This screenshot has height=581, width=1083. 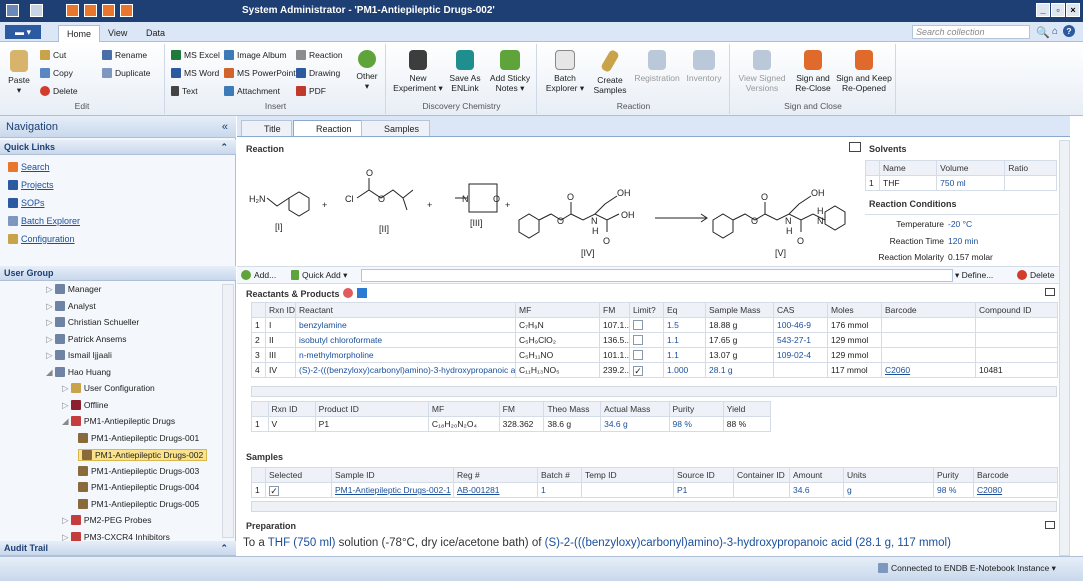 I want to click on quick-link-search: Search, so click(x=29, y=167).